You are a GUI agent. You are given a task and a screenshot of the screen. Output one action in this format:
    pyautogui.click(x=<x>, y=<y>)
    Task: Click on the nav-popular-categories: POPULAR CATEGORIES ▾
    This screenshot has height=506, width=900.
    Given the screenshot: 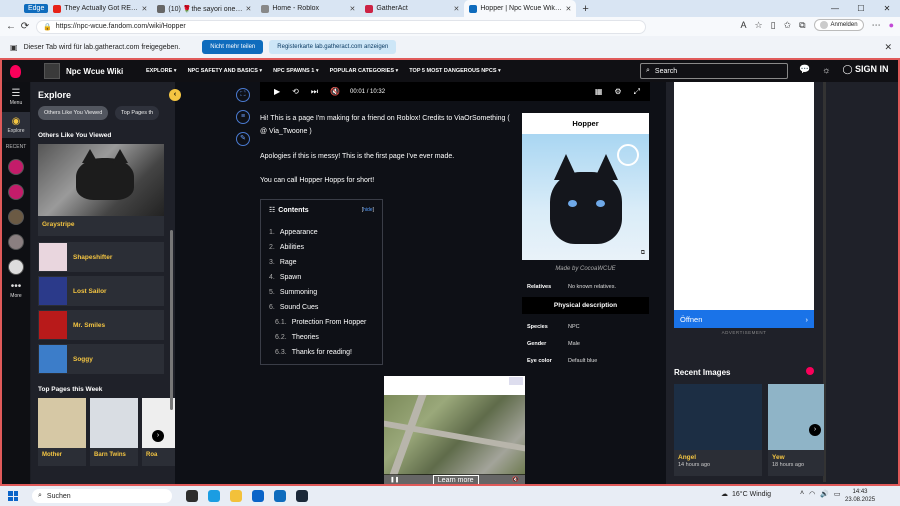 What is the action you would take?
    pyautogui.click(x=364, y=71)
    